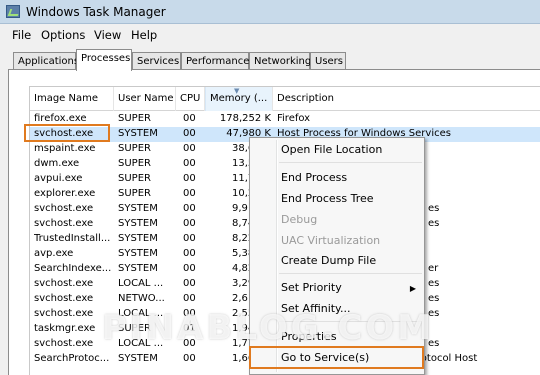 The width and height of the screenshot is (540, 375). What do you see at coordinates (336, 357) in the screenshot?
I see `highlight-box-go-to-services` at bounding box center [336, 357].